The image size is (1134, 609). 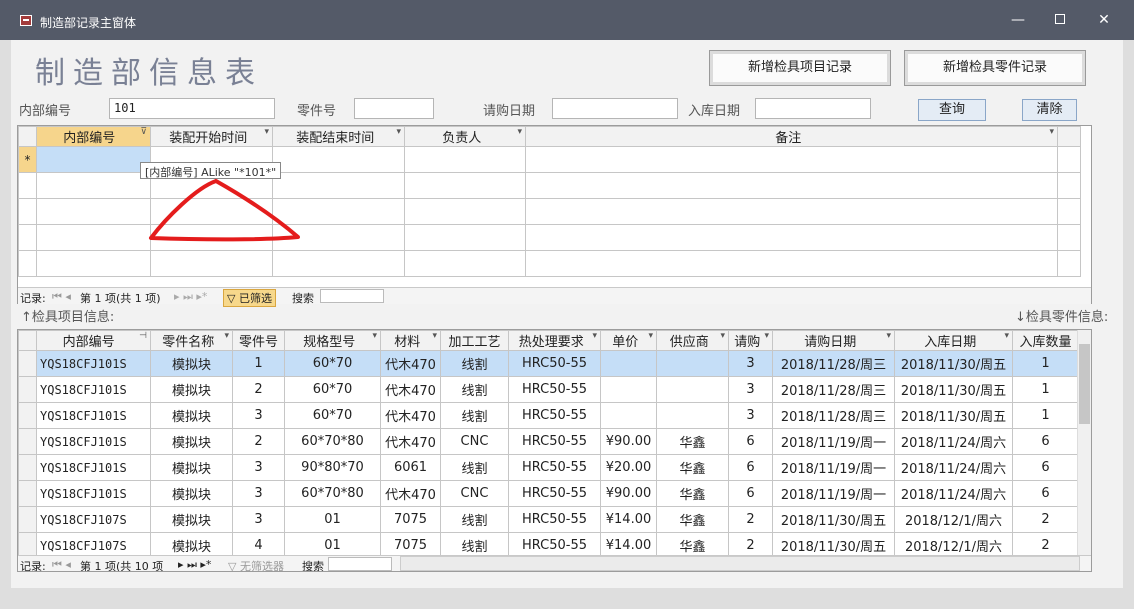 What do you see at coordinates (394, 108) in the screenshot?
I see `part-number-input` at bounding box center [394, 108].